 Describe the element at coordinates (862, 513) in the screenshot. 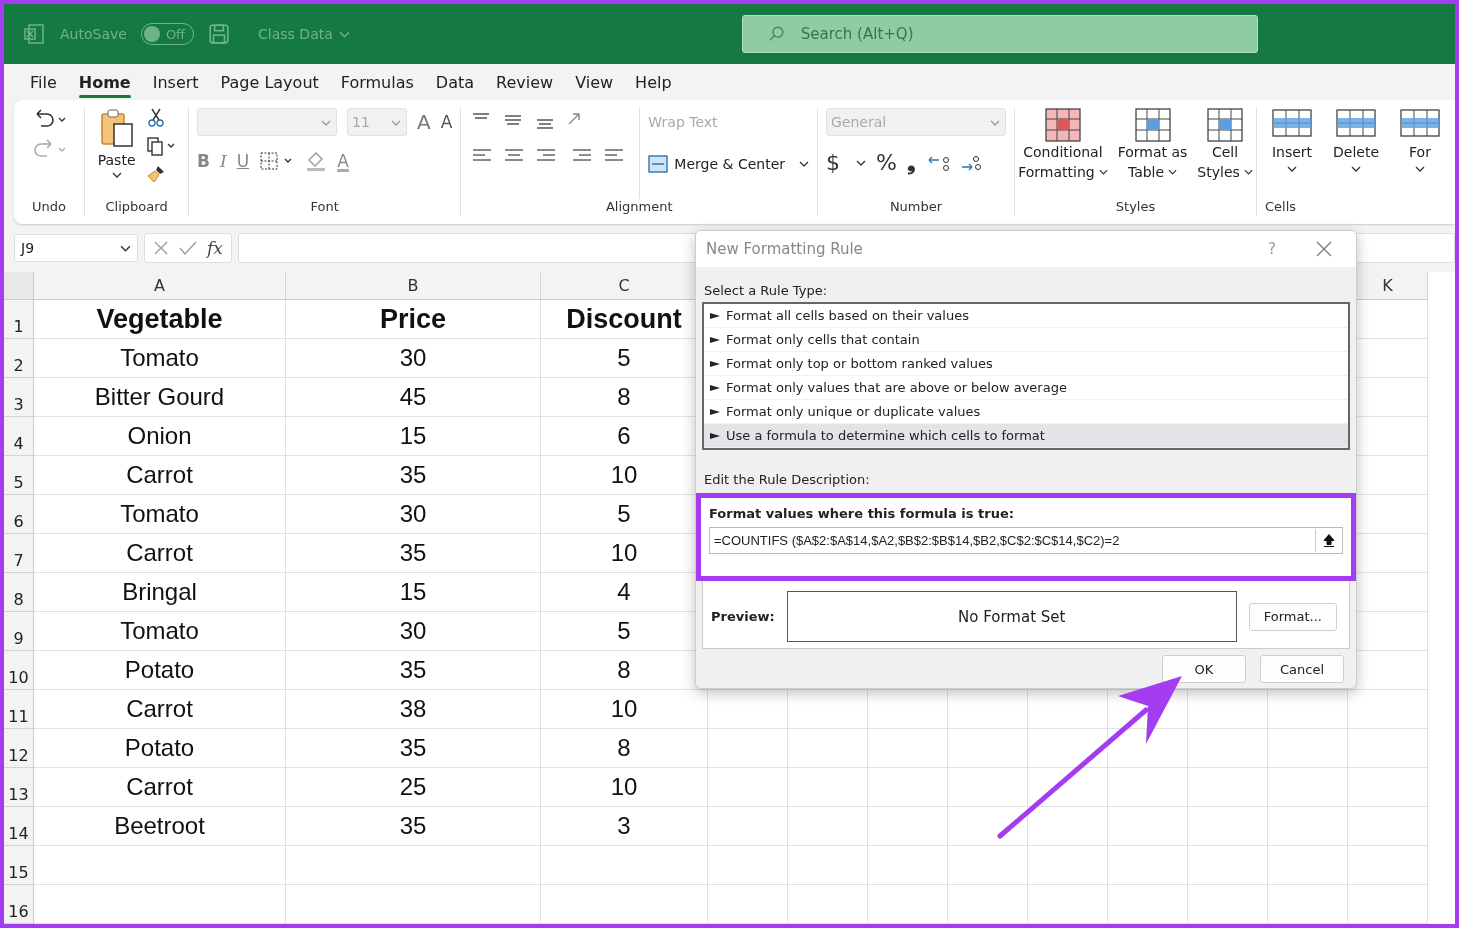

I see `formula-label: Format values where this formula is true:` at that location.